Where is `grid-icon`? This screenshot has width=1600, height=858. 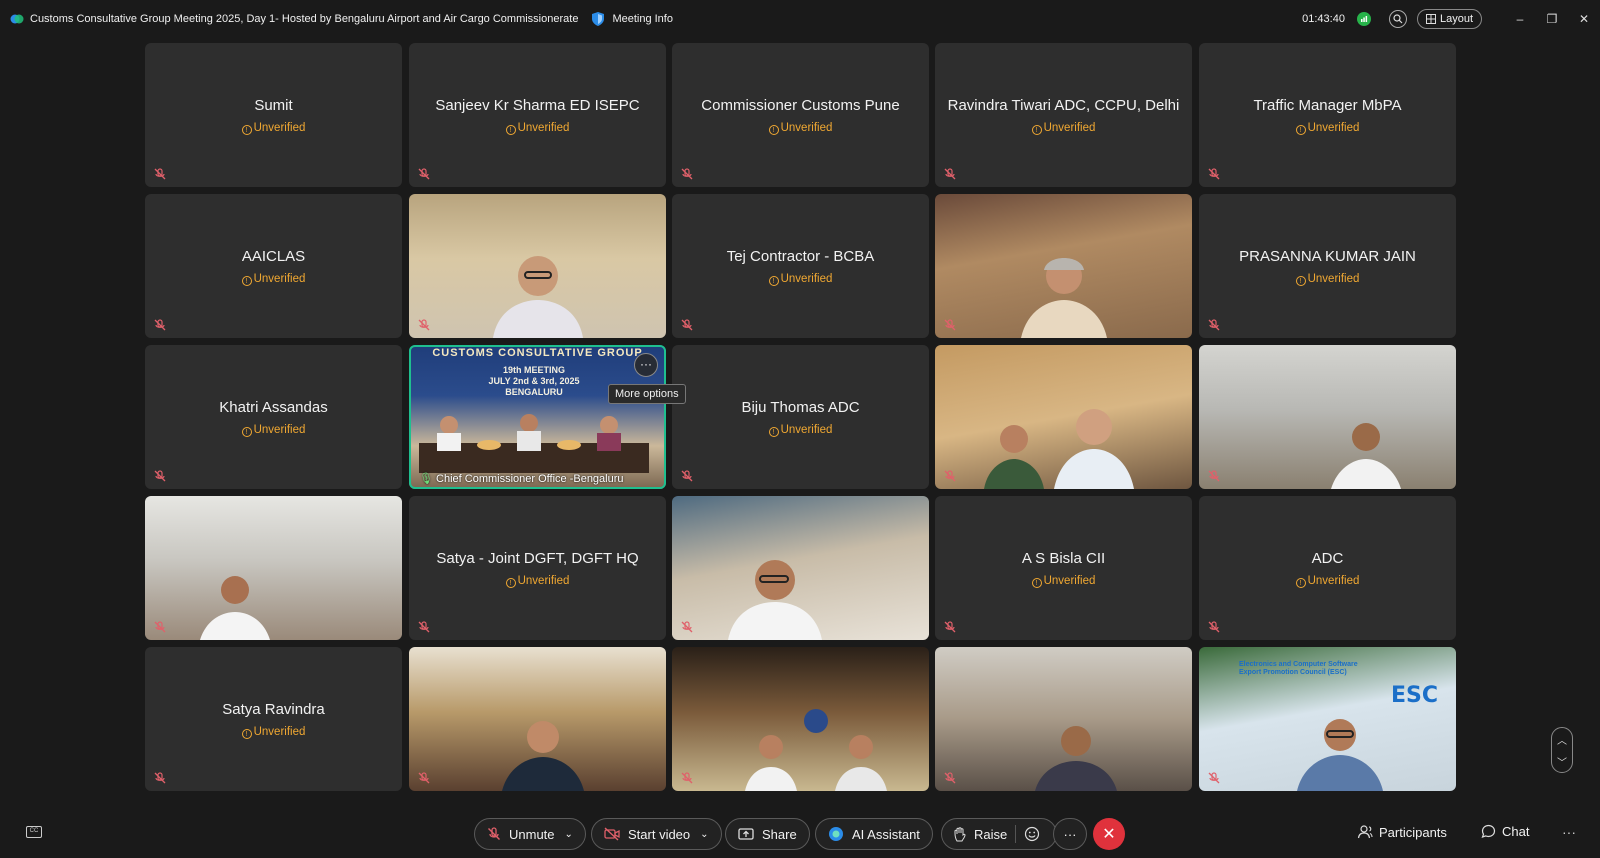
grid-icon is located at coordinates (1430, 19).